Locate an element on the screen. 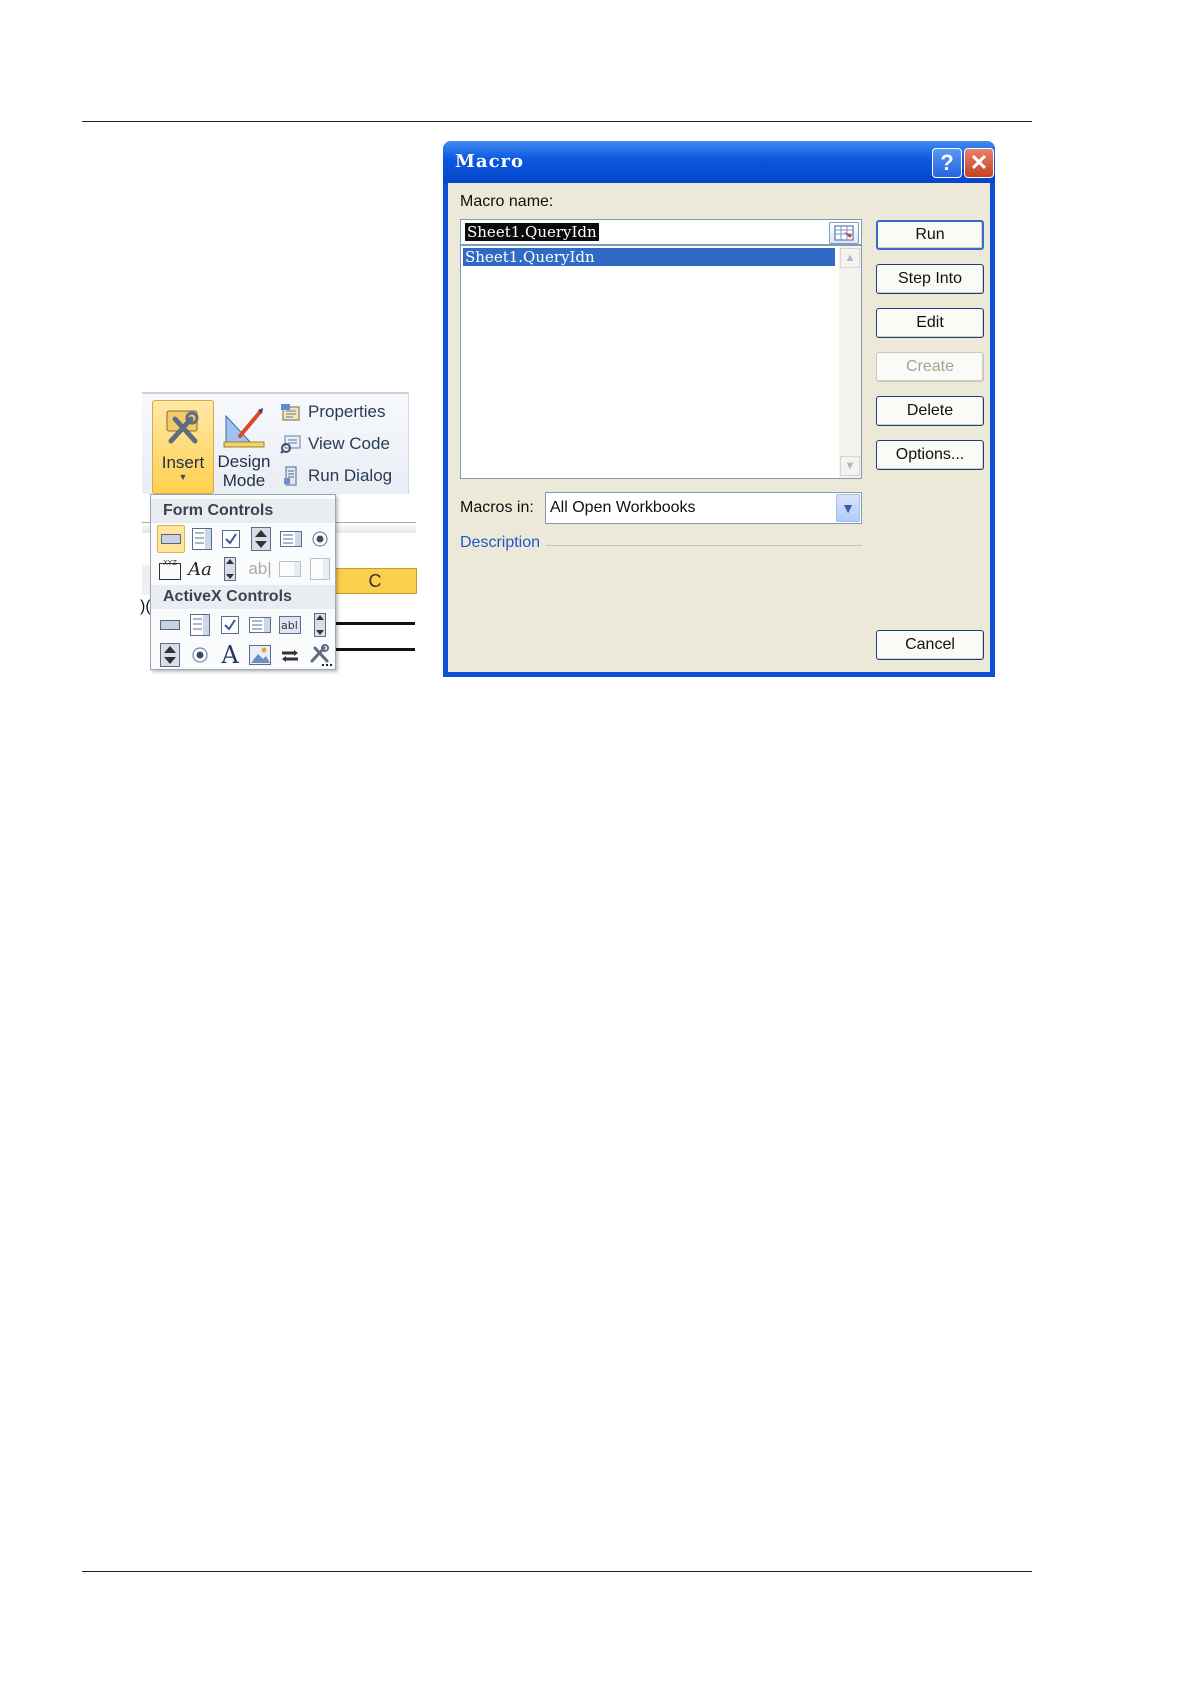  insert-controls-icon is located at coordinates (183, 428).